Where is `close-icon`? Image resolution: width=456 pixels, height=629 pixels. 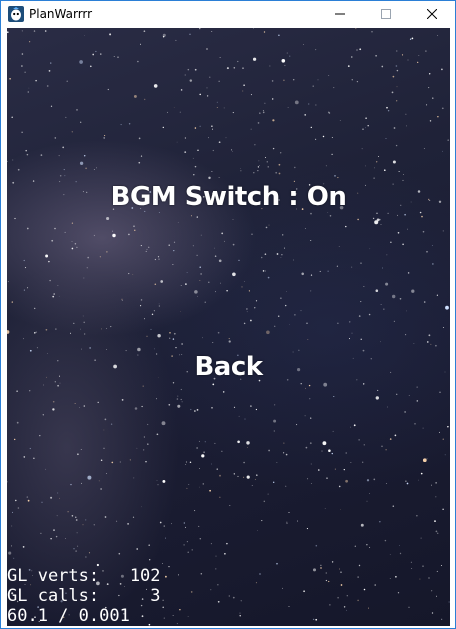 close-icon is located at coordinates (432, 14).